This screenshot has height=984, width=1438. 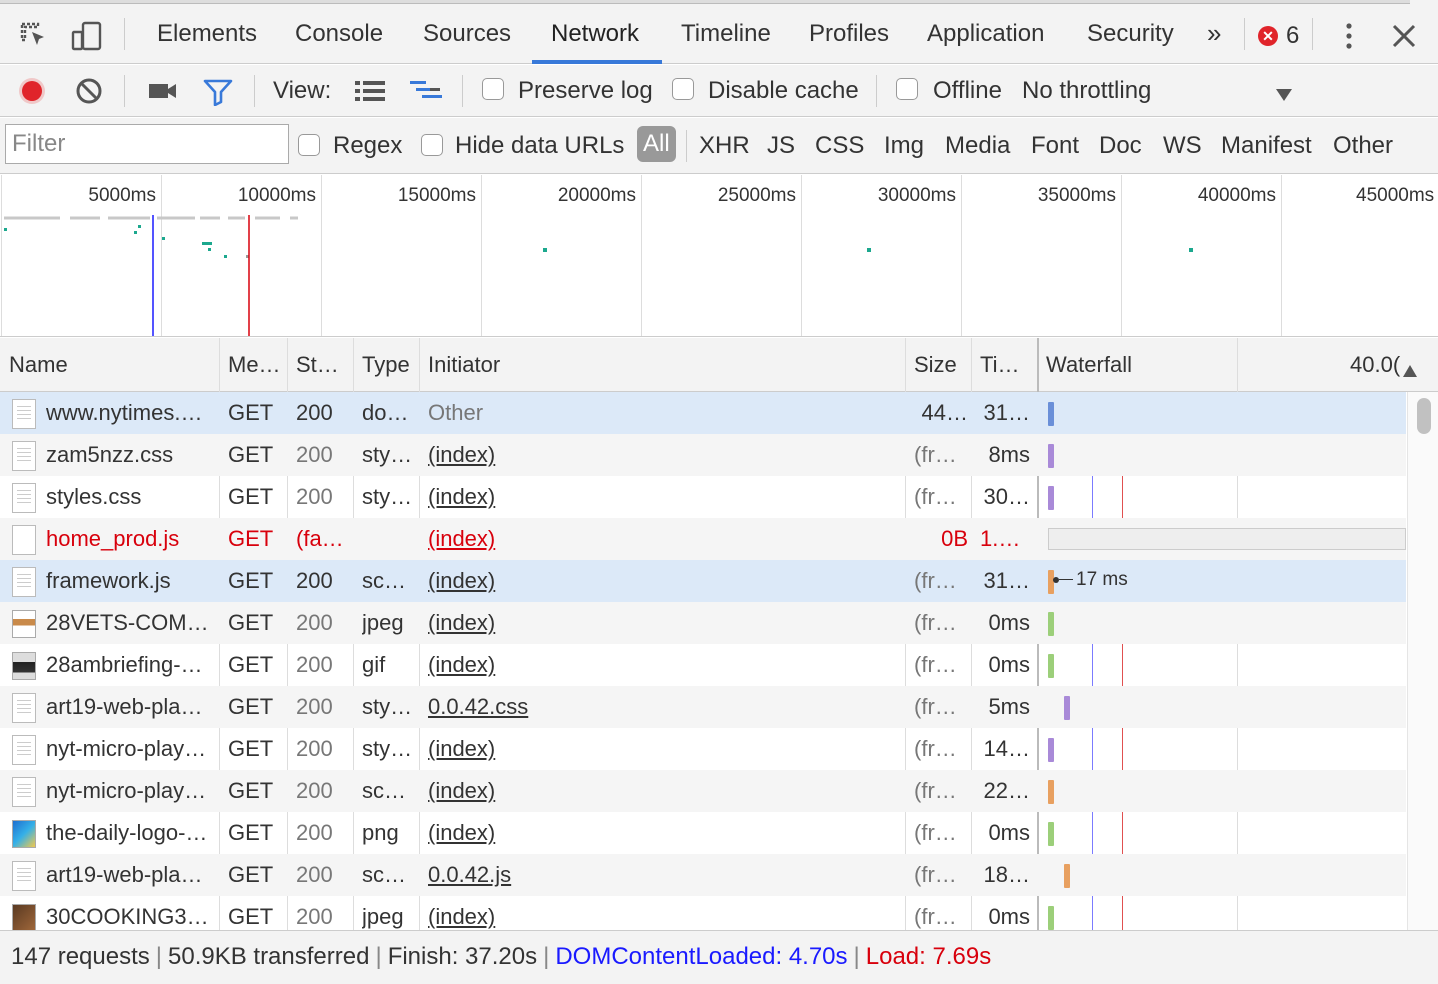 I want to click on filter-type-ws: WS, so click(x=1182, y=146).